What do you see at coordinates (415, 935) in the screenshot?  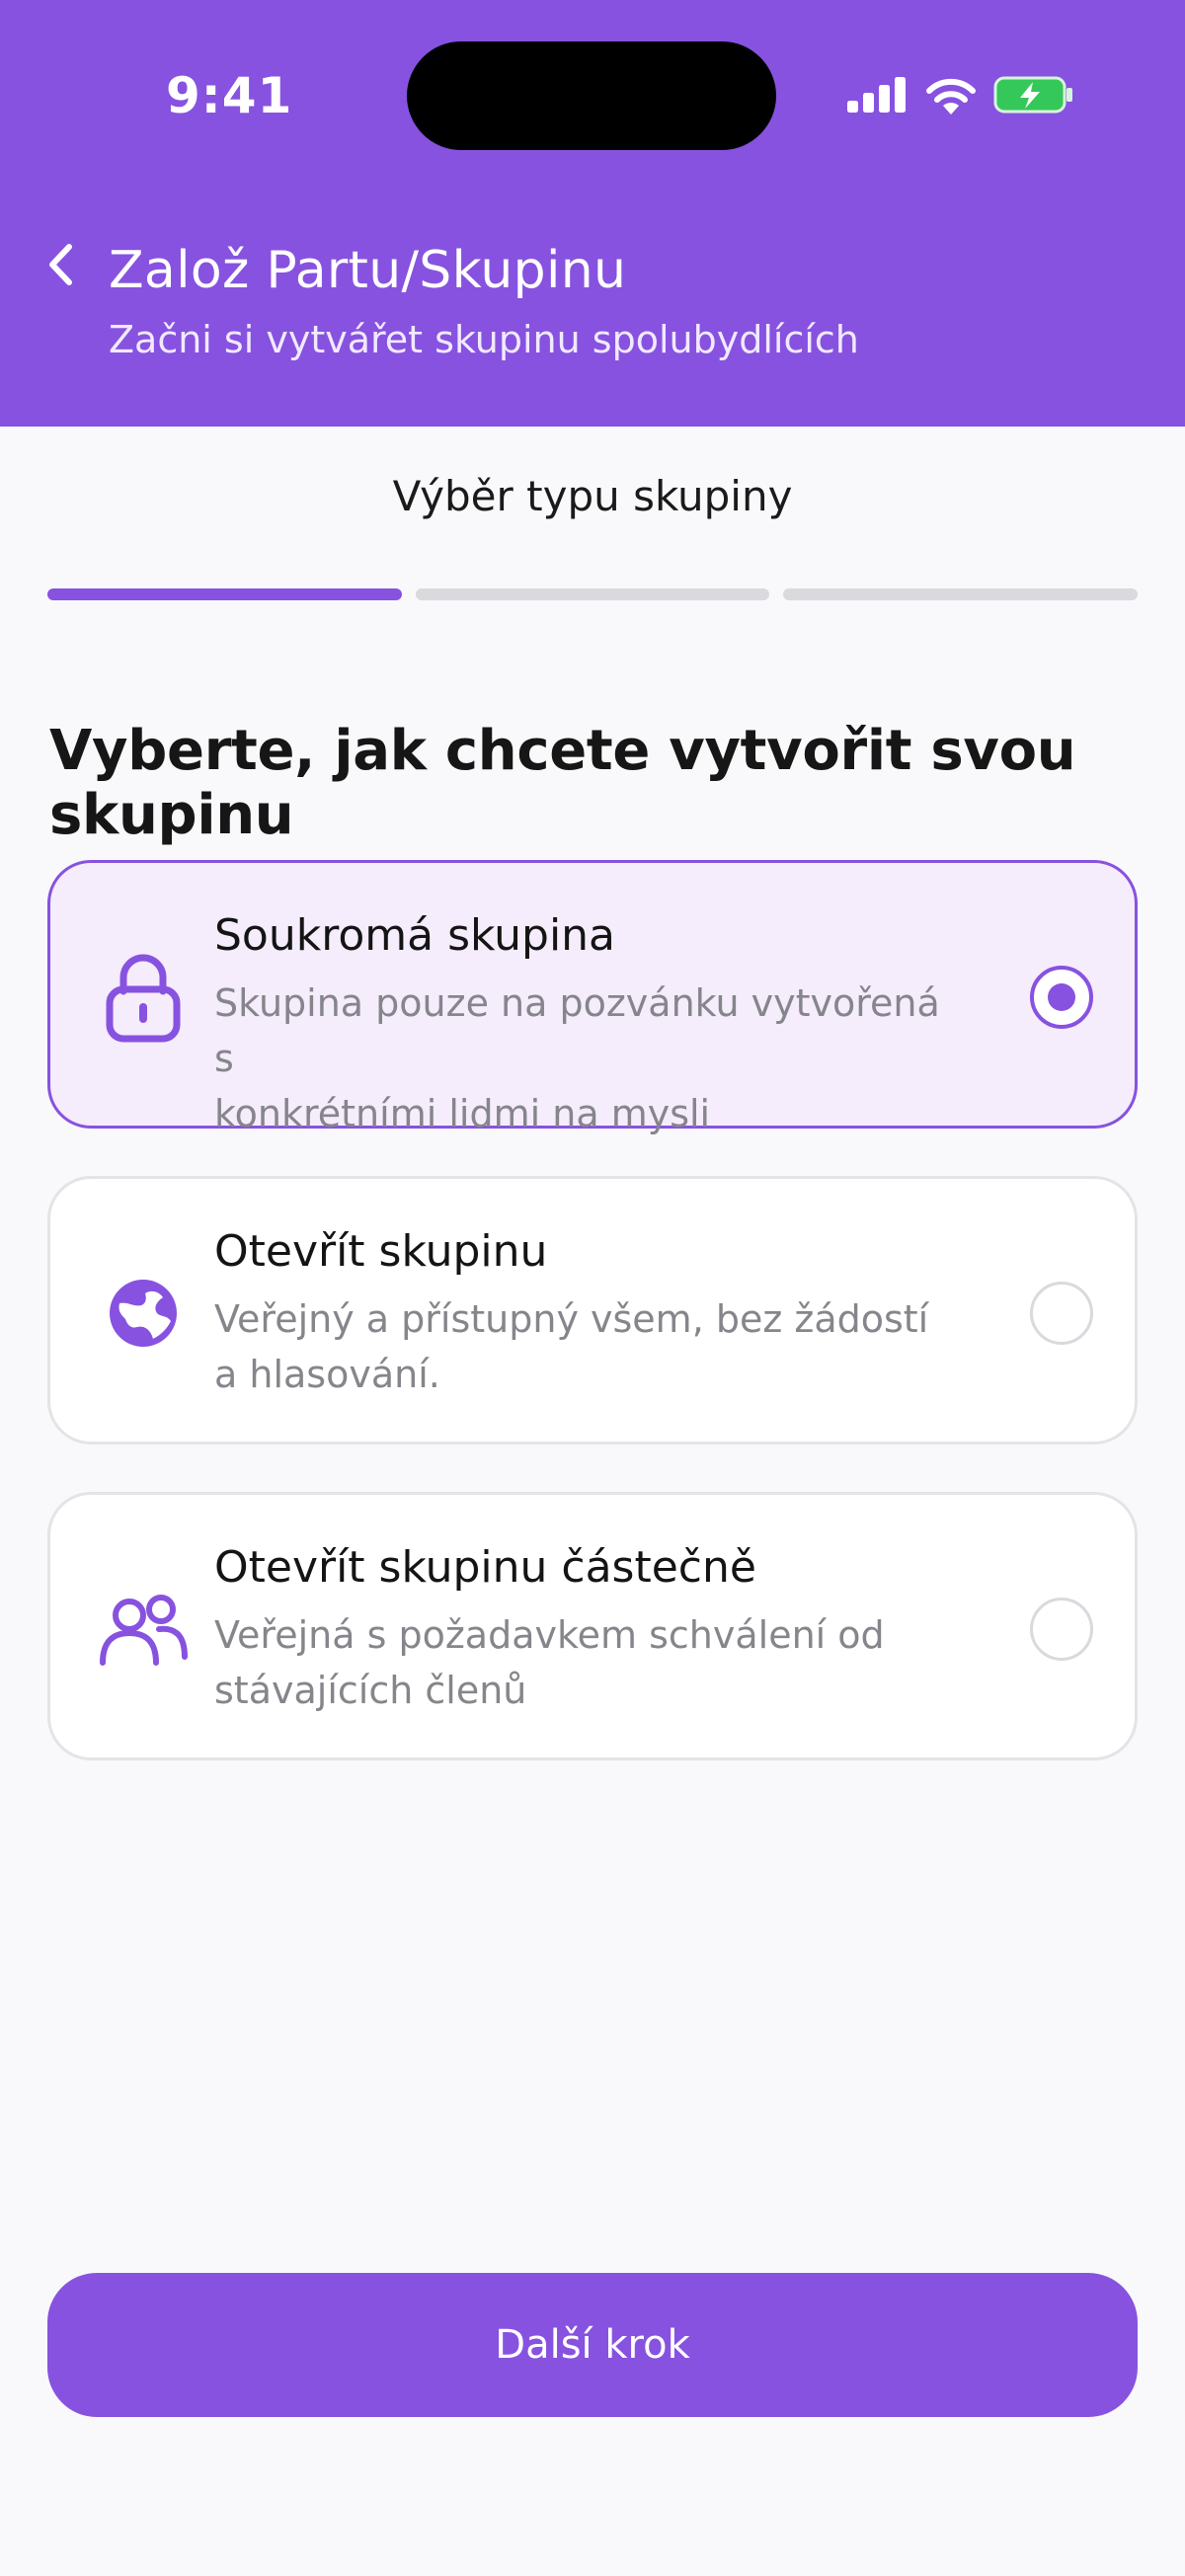 I see `option-title: Soukromá skupina` at bounding box center [415, 935].